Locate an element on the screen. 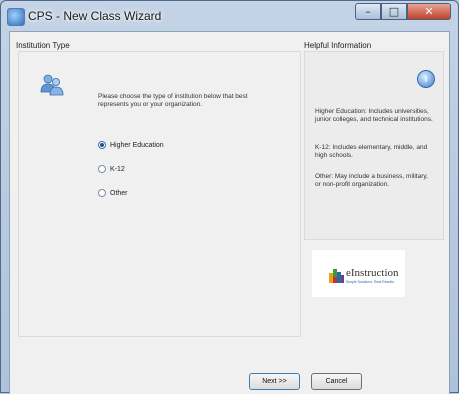  logo-tagline: Simple Solutions. Real Results. is located at coordinates (370, 282).